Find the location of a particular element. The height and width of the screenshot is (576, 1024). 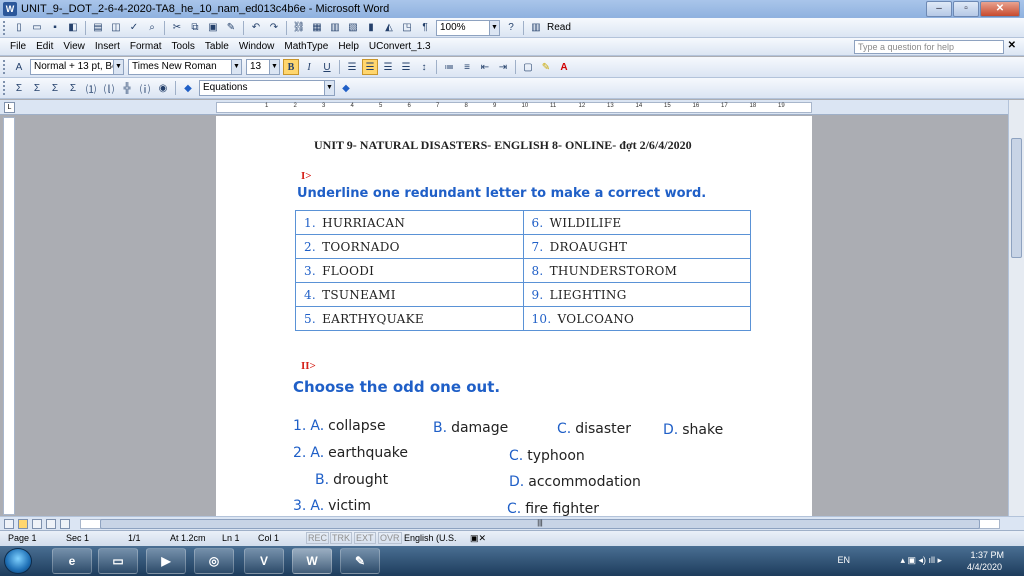

align-right-icon: ☰ is located at coordinates (388, 67).